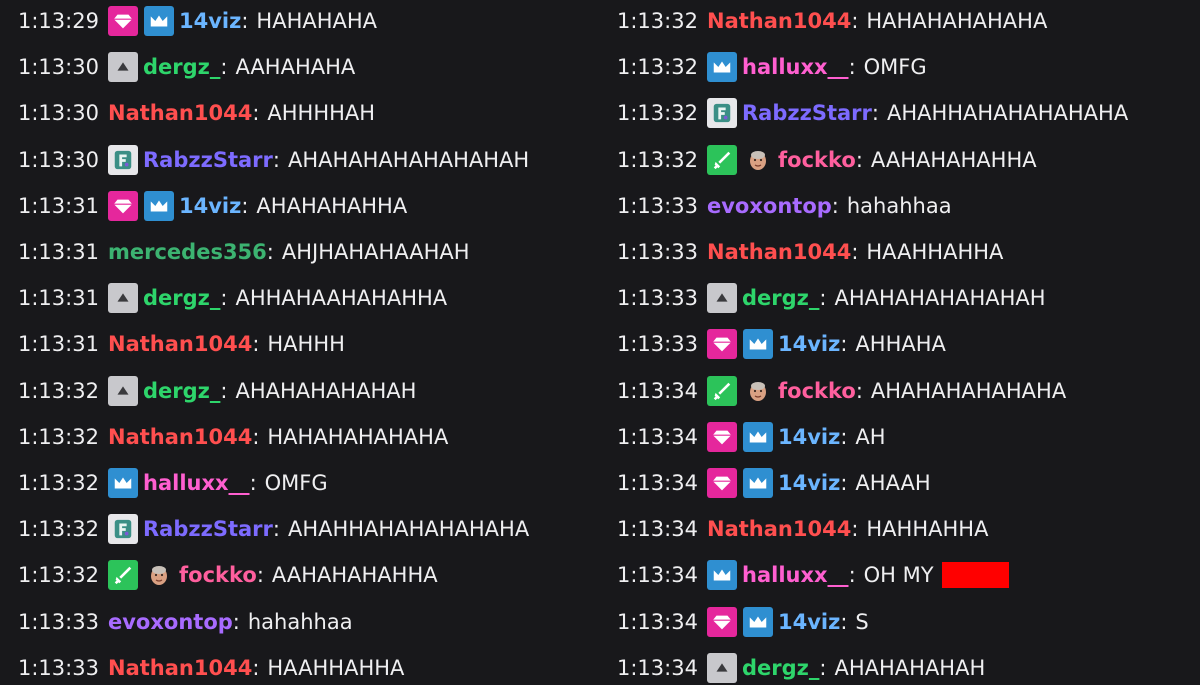  I want to click on chat-message-text: AAHAHAHA, so click(295, 67).